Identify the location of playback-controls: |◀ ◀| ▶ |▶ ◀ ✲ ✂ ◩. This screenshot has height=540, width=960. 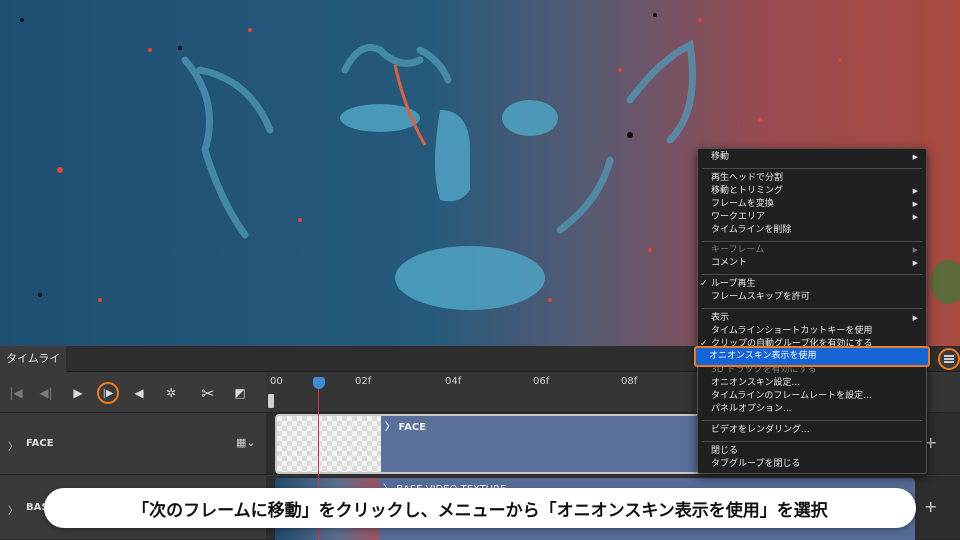
(133, 393).